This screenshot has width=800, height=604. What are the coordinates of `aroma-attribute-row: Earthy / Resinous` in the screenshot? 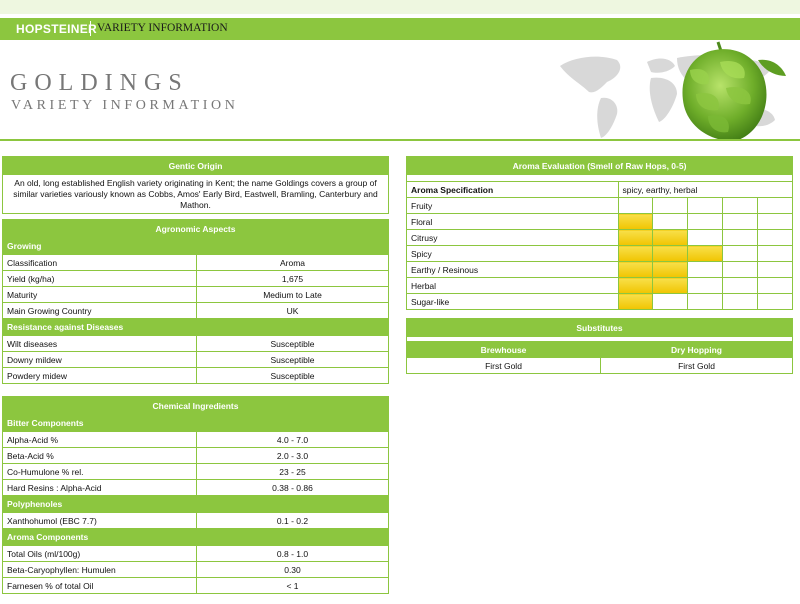 It's located at (599, 269).